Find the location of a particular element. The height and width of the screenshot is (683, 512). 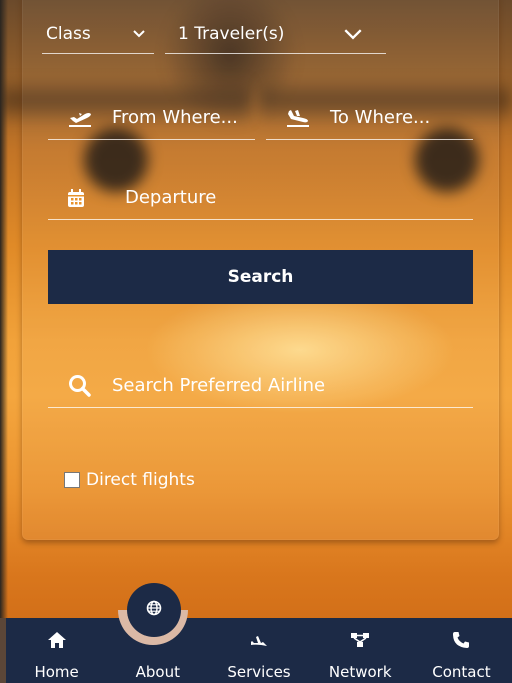

calendar-icon is located at coordinates (76, 198).